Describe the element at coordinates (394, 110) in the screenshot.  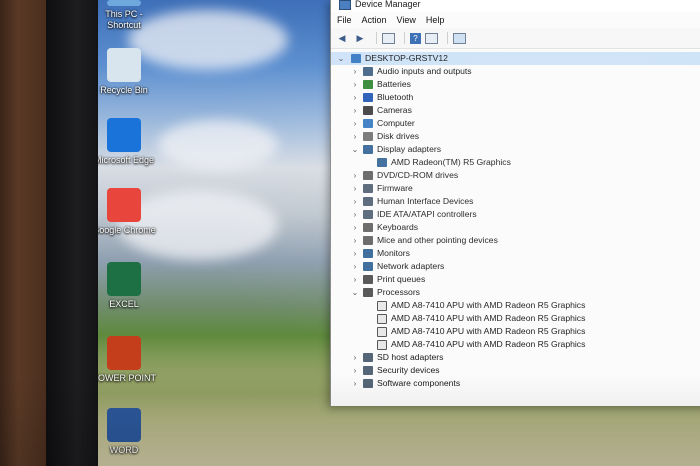
I see `tree-category-label: Cameras` at that location.